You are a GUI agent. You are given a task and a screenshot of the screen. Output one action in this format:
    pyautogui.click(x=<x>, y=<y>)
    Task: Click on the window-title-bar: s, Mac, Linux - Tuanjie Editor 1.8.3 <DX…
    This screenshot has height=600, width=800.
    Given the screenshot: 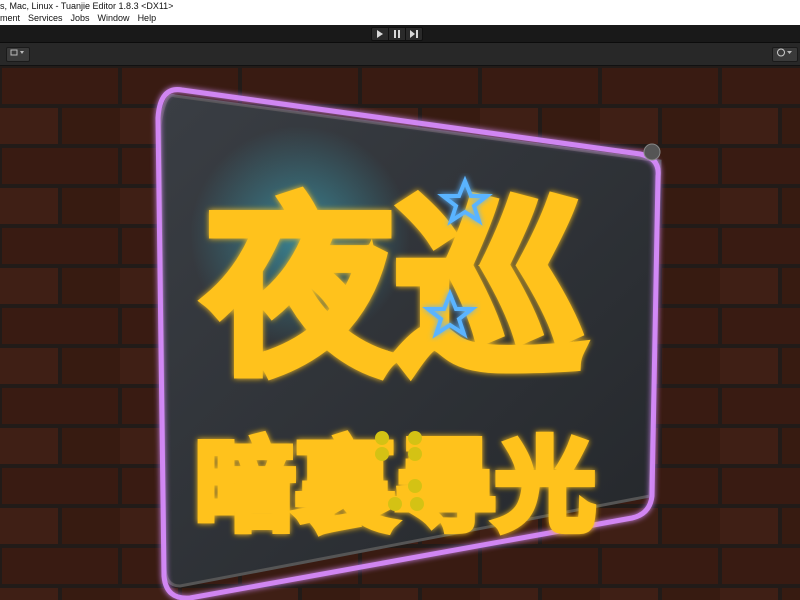 What is the action you would take?
    pyautogui.click(x=400, y=6)
    